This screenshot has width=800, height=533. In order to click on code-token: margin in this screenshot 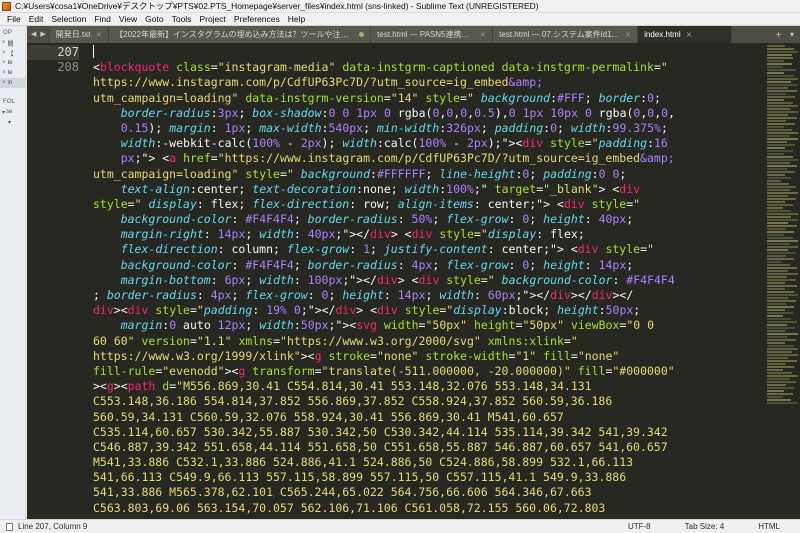, I will do `click(190, 127)`.